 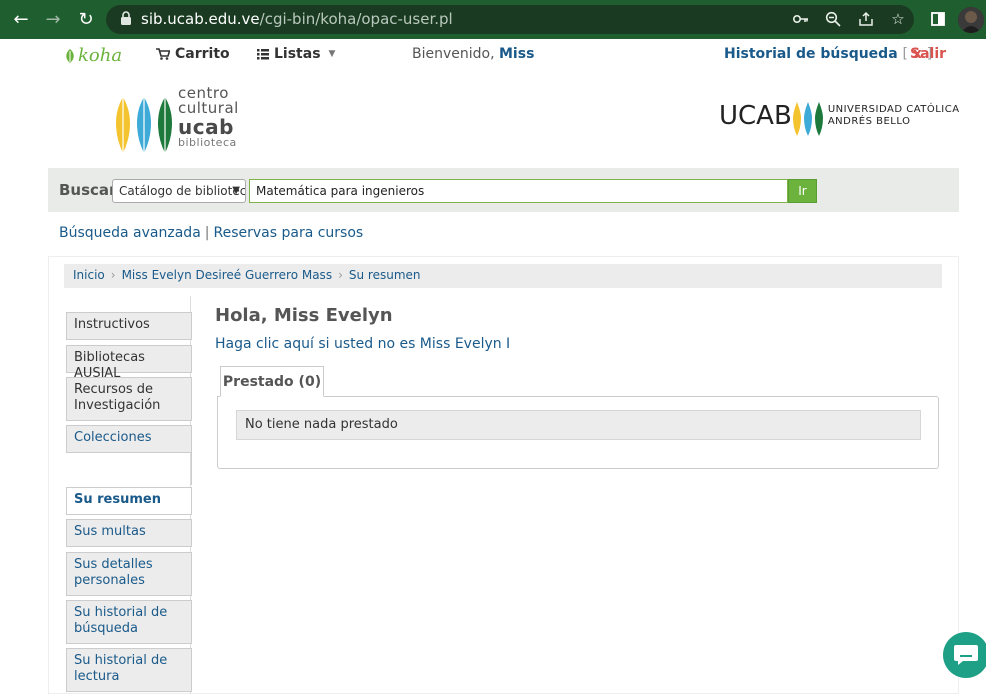 What do you see at coordinates (129, 533) in the screenshot?
I see `sidebar-item-fines: Sus multas` at bounding box center [129, 533].